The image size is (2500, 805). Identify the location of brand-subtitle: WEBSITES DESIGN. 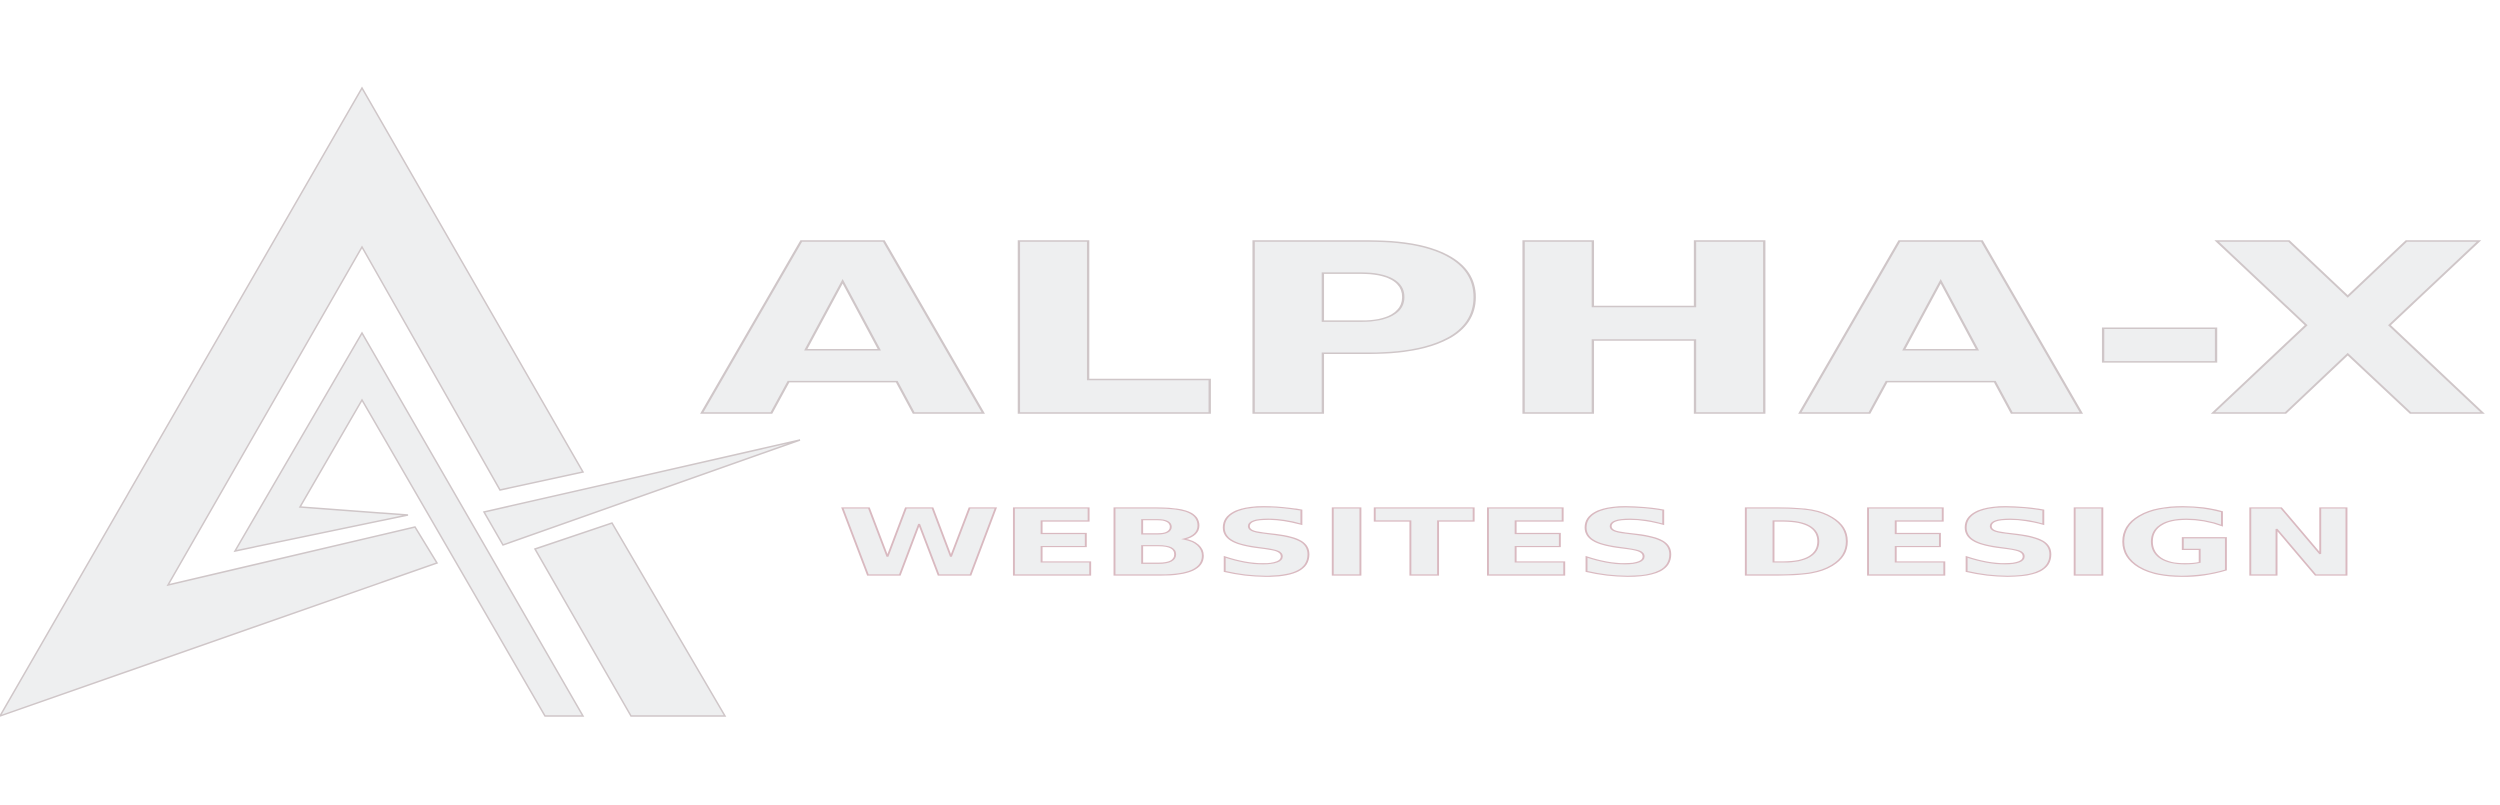
(1599, 543).